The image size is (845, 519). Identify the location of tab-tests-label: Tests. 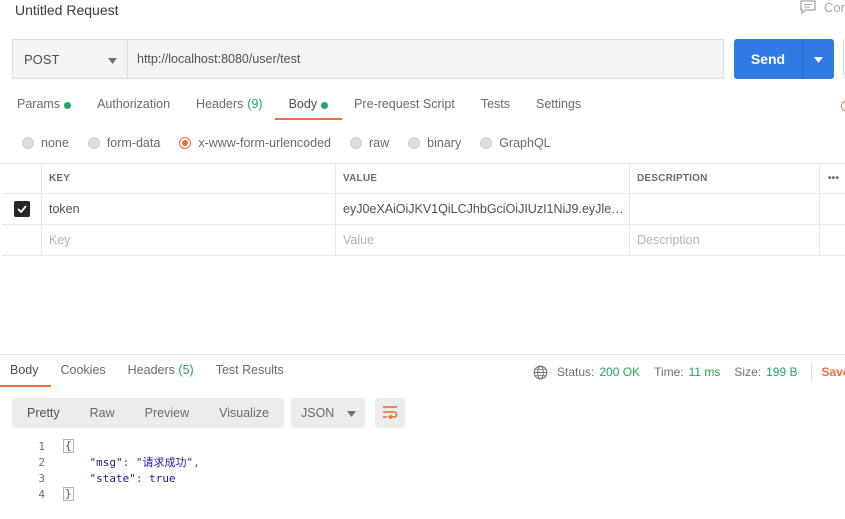
(495, 104).